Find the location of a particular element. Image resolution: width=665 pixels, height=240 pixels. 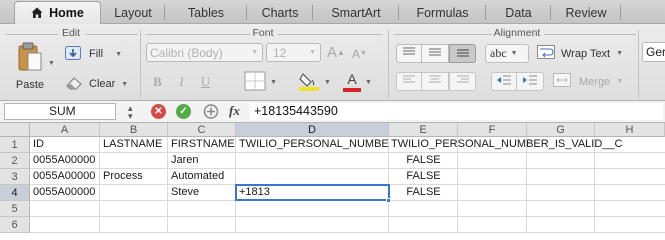

cell-b3: Process is located at coordinates (134, 176).